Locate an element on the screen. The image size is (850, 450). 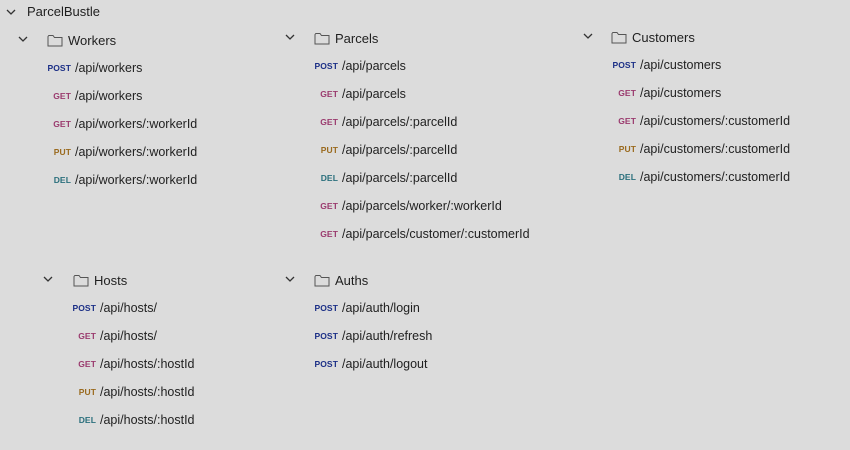
customers-folder-chevron-down-icon is located at coordinates (588, 36).